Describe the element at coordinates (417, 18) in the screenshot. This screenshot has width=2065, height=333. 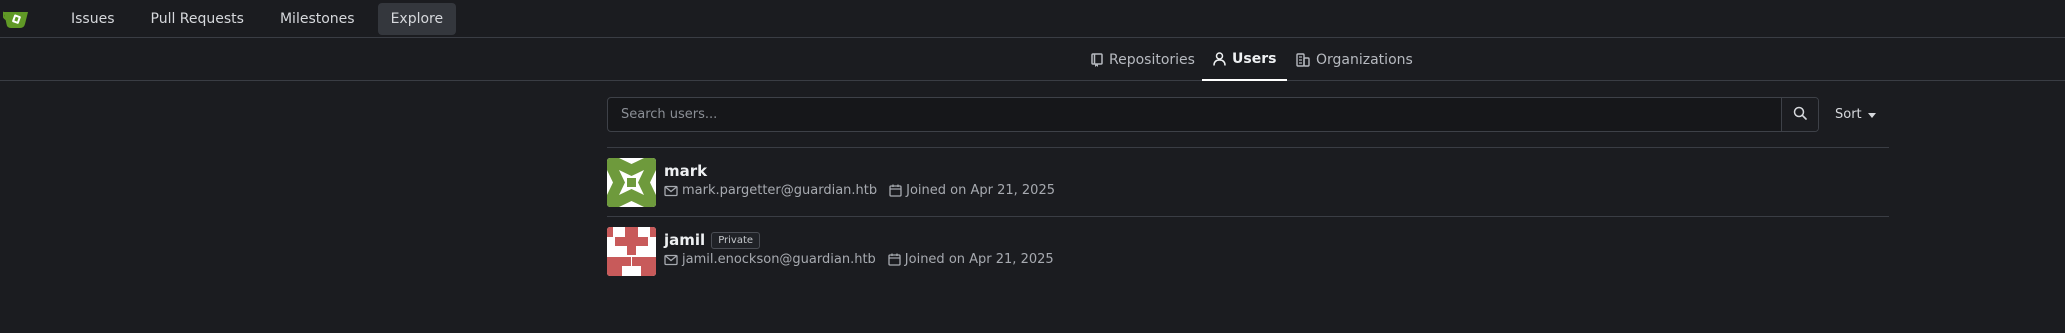
I see `nav-explore: Explore` at that location.